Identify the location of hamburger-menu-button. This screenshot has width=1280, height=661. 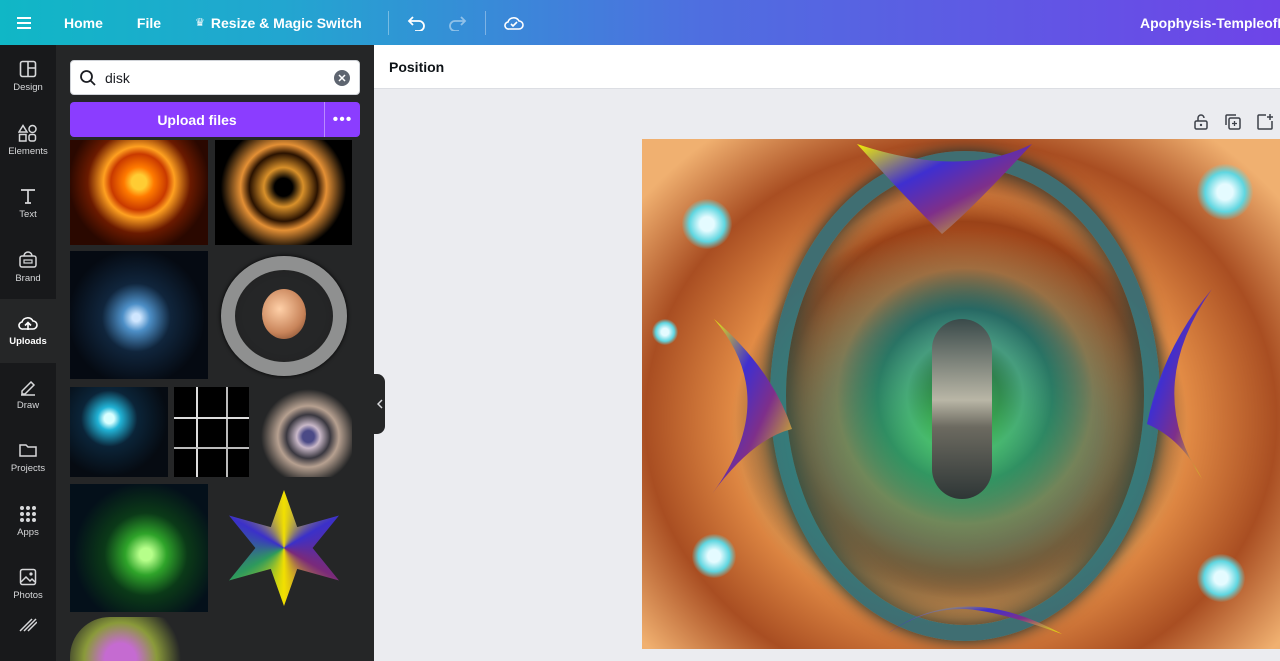
(24, 22).